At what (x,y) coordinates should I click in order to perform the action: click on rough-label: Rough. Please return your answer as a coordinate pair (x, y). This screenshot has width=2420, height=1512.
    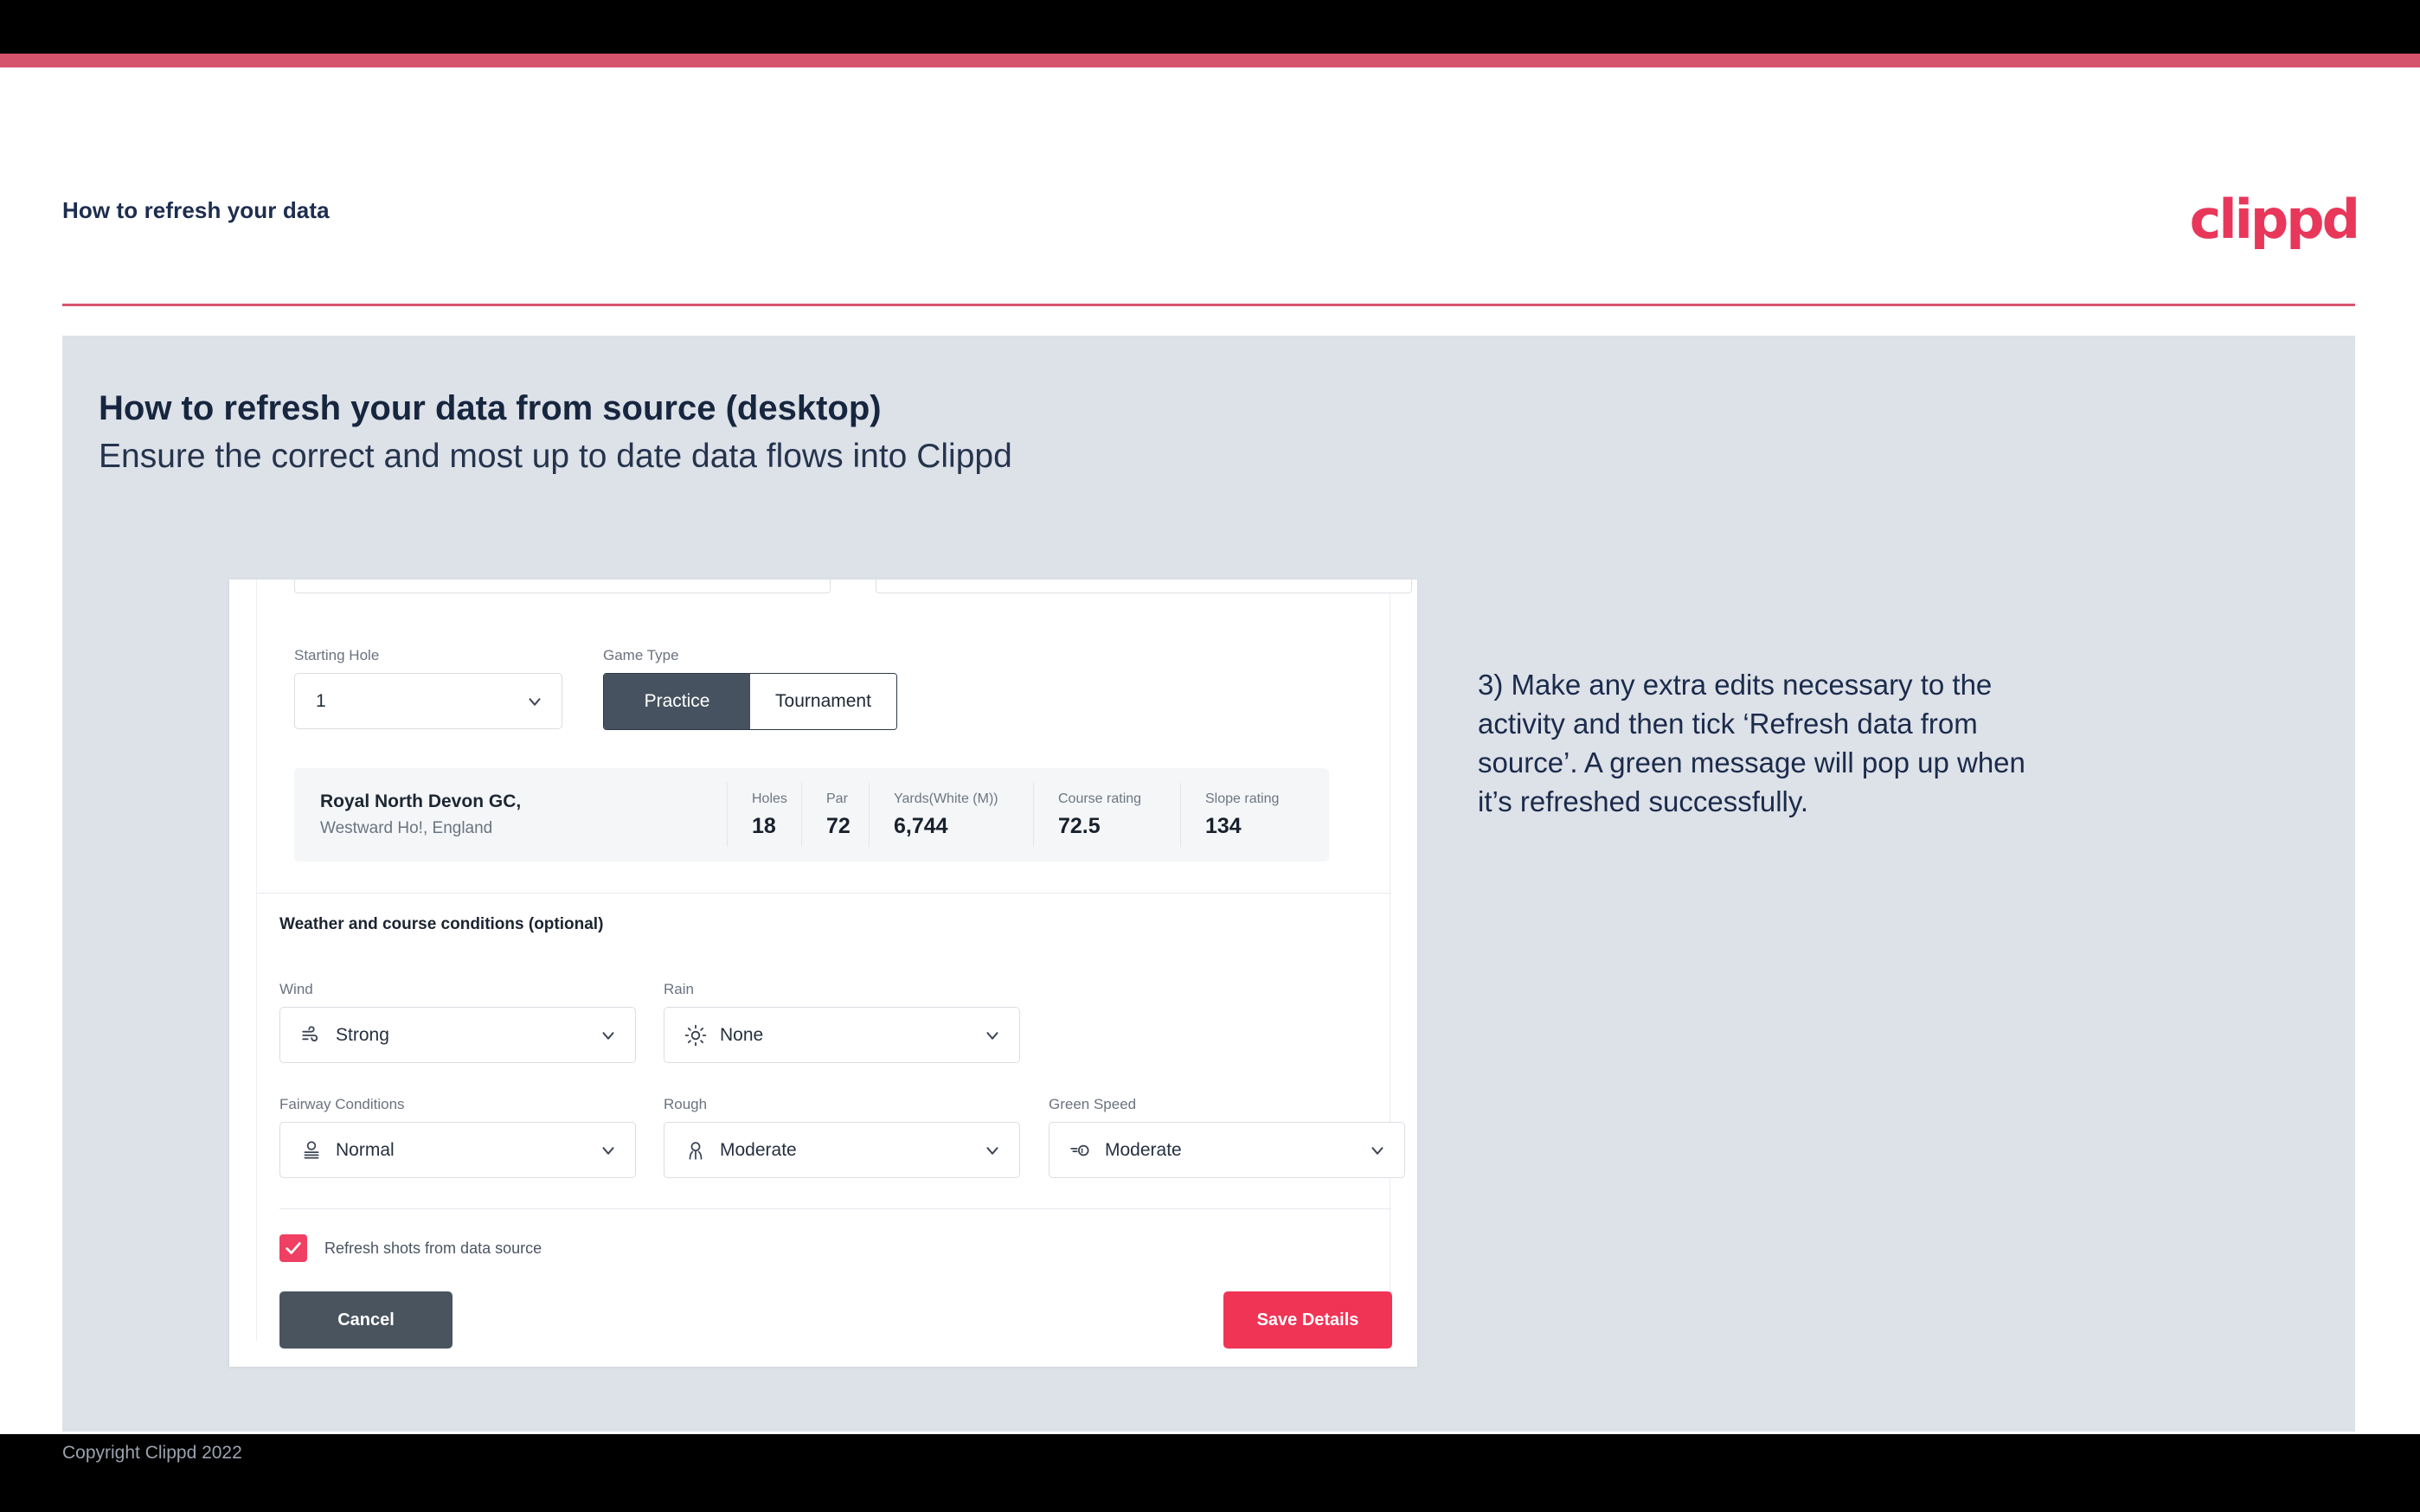
    Looking at the image, I should click on (686, 1104).